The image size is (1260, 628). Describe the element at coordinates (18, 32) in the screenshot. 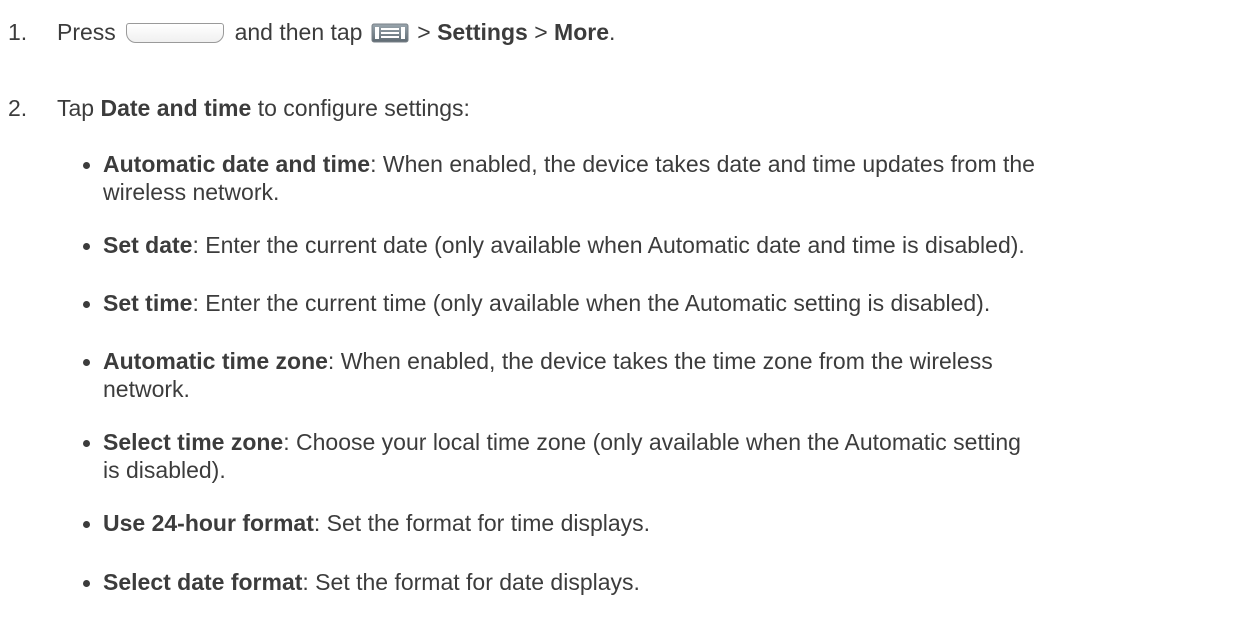

I see `step-number: 1.` at that location.